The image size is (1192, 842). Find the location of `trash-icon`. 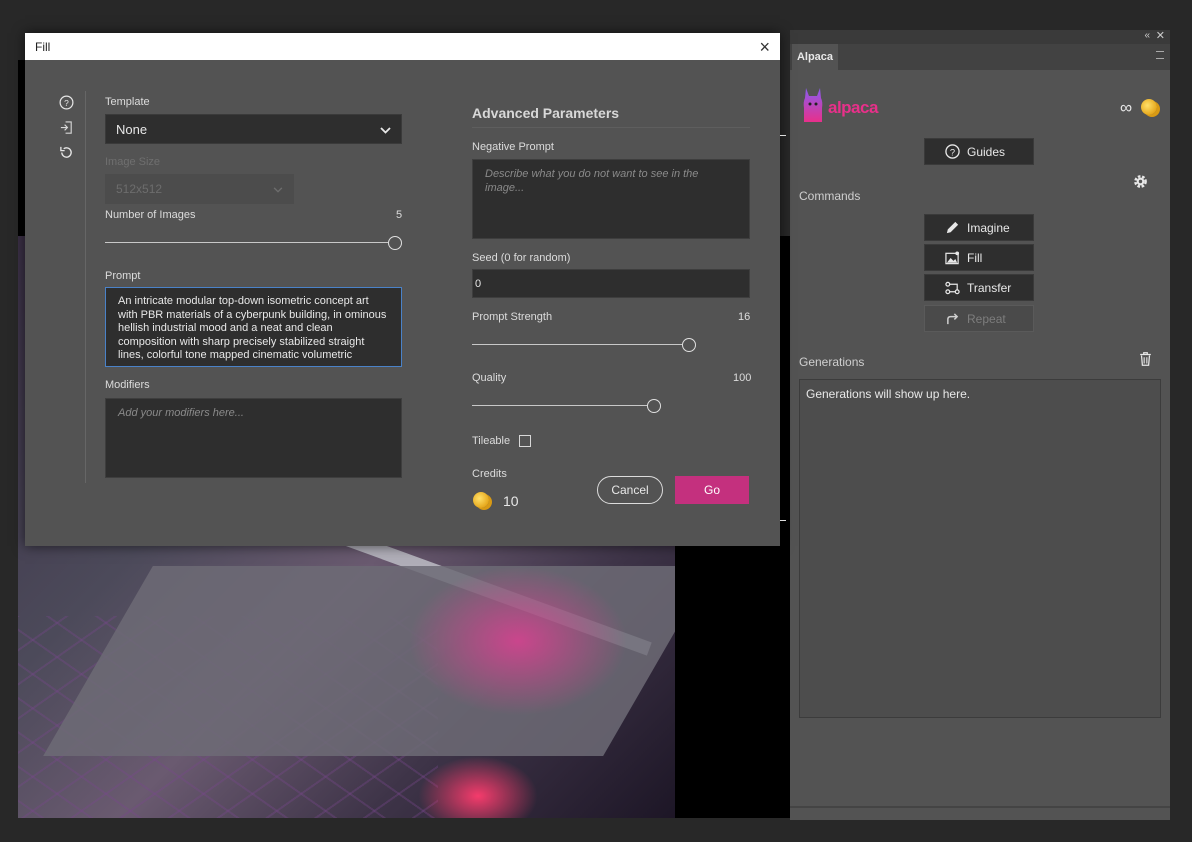

trash-icon is located at coordinates (1145, 361).